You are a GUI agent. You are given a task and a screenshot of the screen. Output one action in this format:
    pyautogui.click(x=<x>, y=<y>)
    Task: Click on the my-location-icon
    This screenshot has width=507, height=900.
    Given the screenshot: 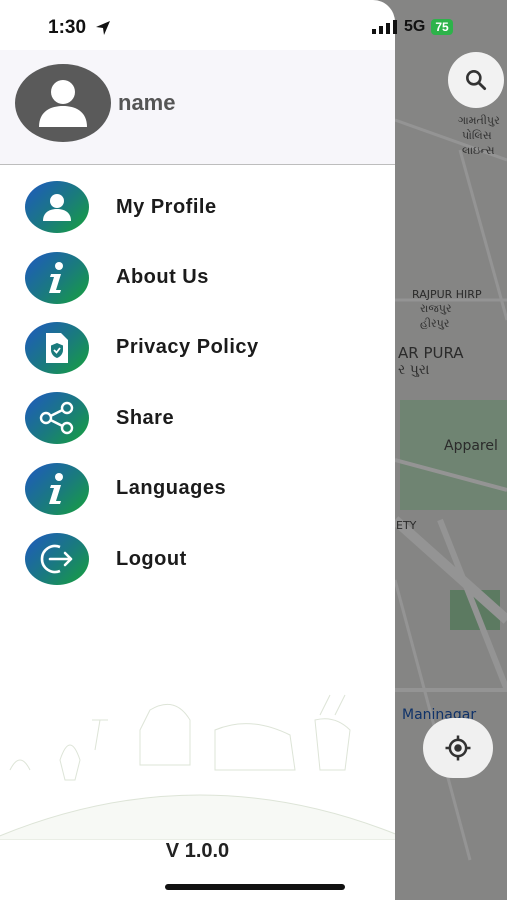 What is the action you would take?
    pyautogui.click(x=458, y=748)
    